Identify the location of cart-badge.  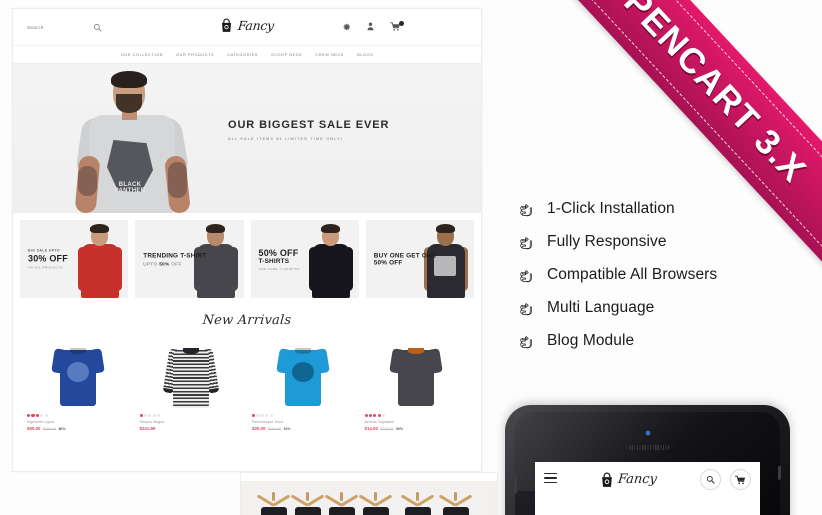
(401, 23).